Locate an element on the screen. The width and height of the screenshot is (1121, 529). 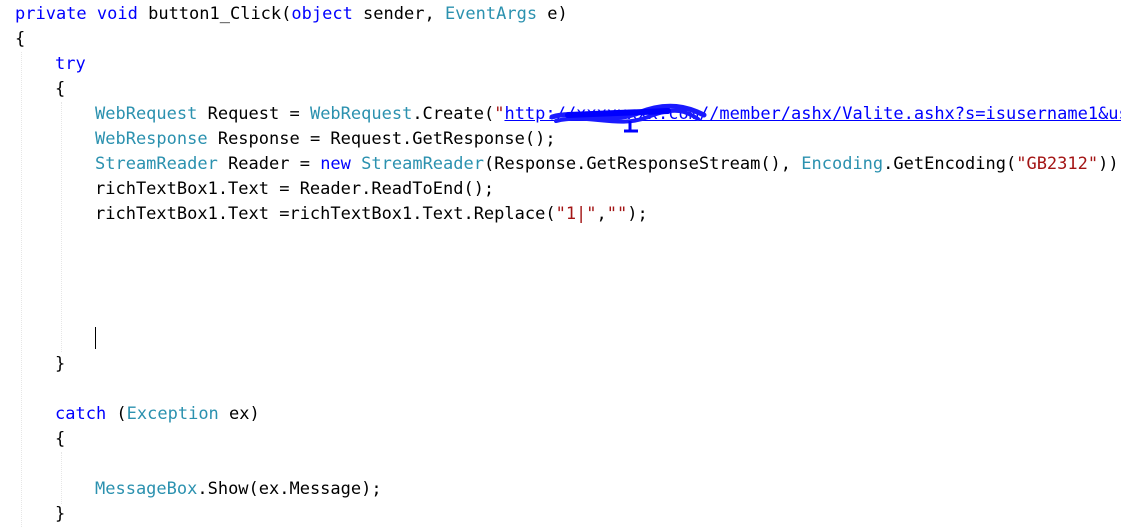
code-line: richTextBox1.Text = Reader.ReadToEnd(); is located at coordinates (294, 189).